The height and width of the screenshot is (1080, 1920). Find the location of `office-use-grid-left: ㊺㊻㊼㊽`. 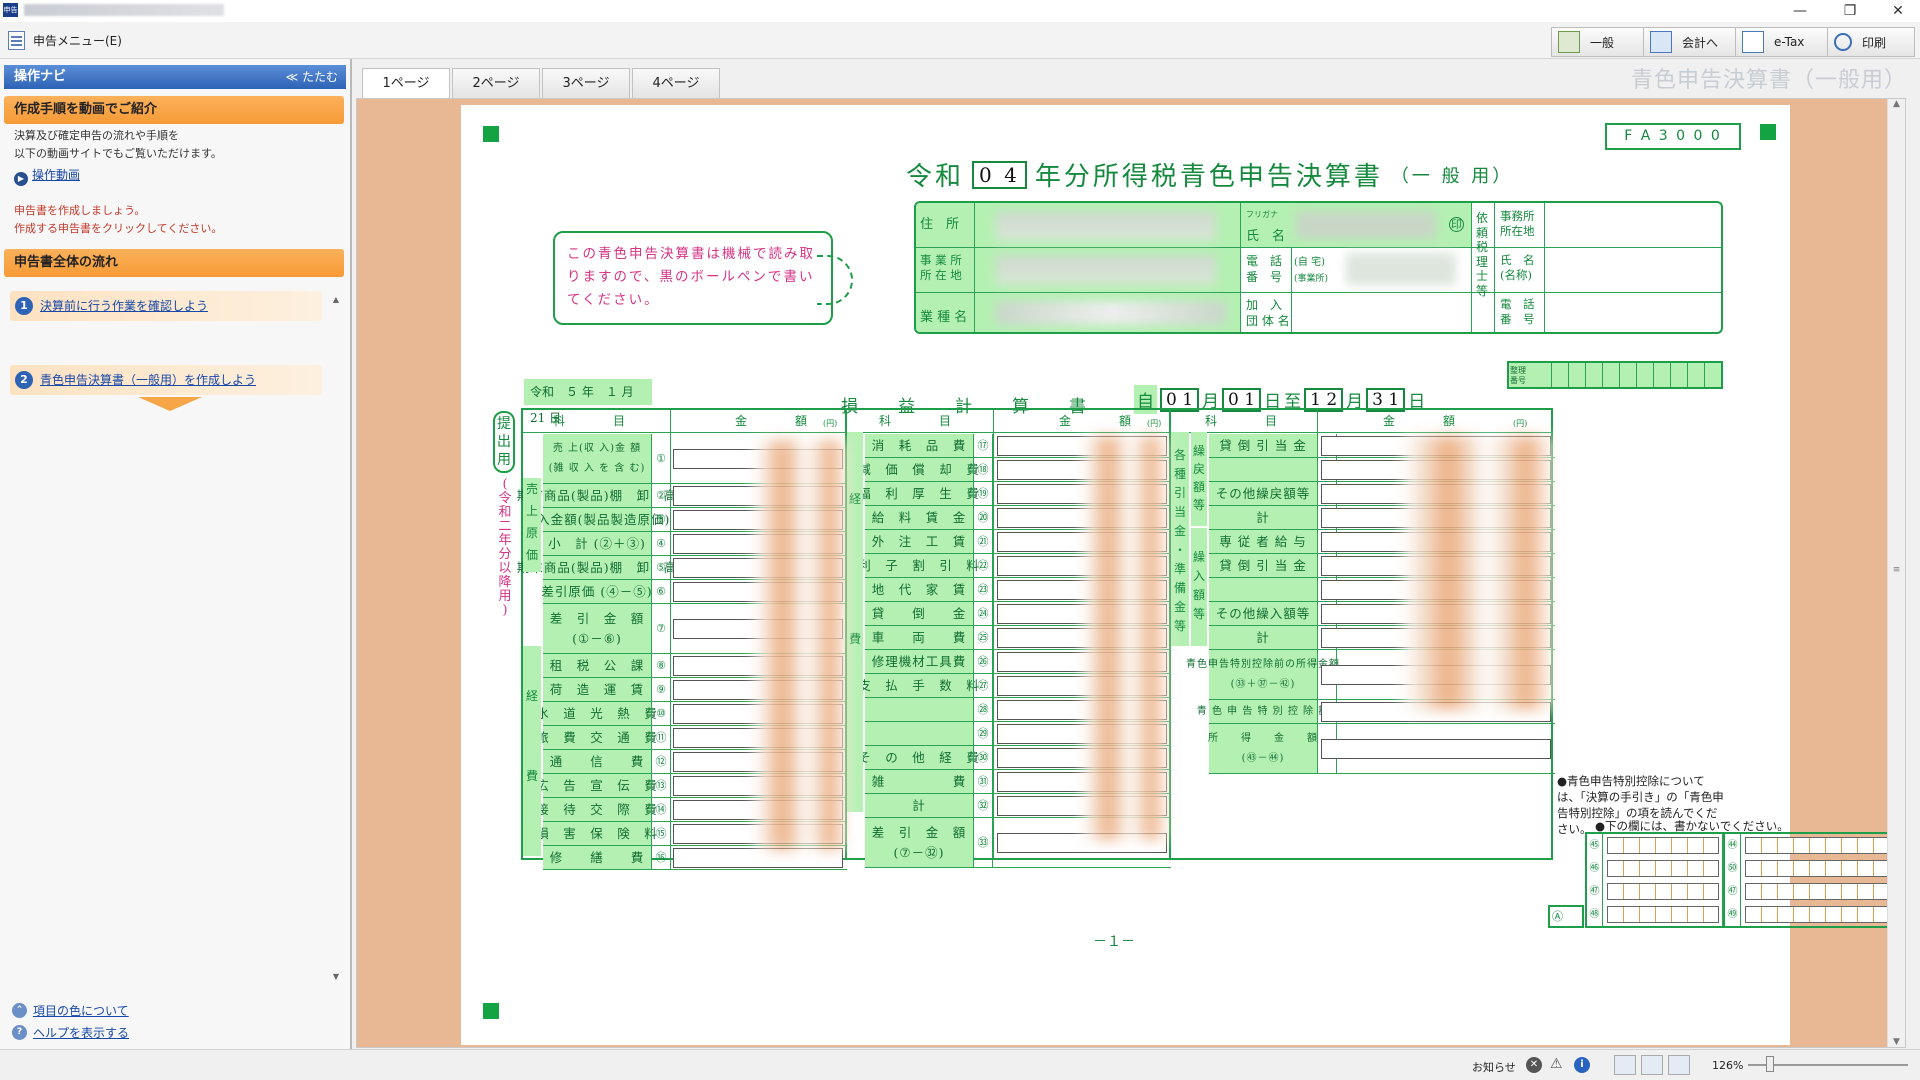

office-use-grid-left: ㊺㊻㊼㊽ is located at coordinates (1654, 880).